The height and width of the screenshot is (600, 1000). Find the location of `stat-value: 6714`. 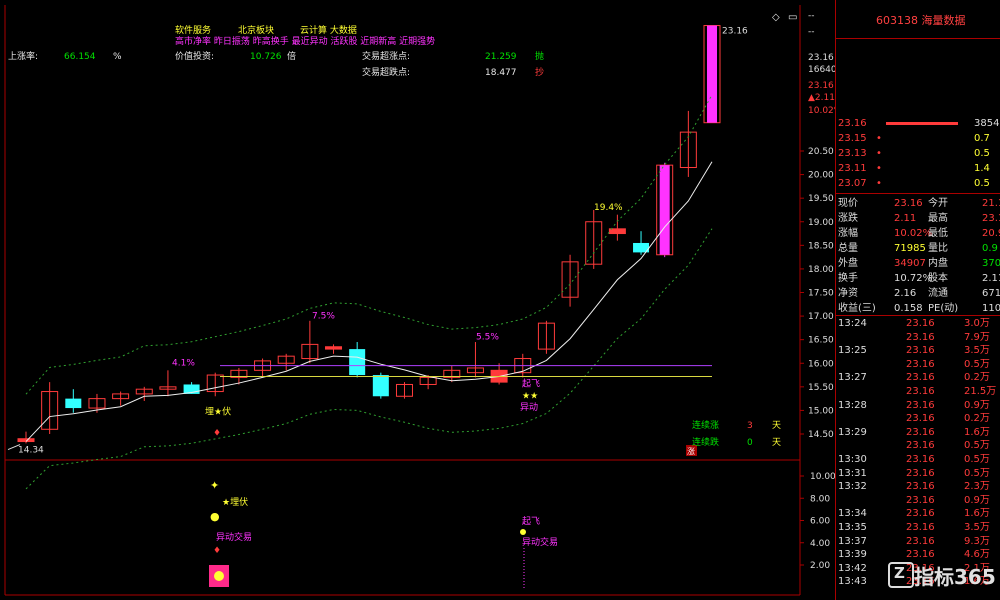

stat-value: 6714 is located at coordinates (991, 293).